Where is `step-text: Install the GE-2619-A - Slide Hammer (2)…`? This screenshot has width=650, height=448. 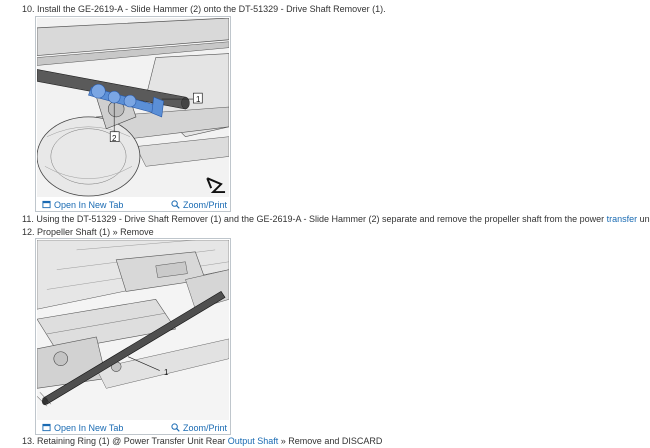
step-text: Install the GE-2619-A - Slide Hammer (2)… is located at coordinates (211, 9).